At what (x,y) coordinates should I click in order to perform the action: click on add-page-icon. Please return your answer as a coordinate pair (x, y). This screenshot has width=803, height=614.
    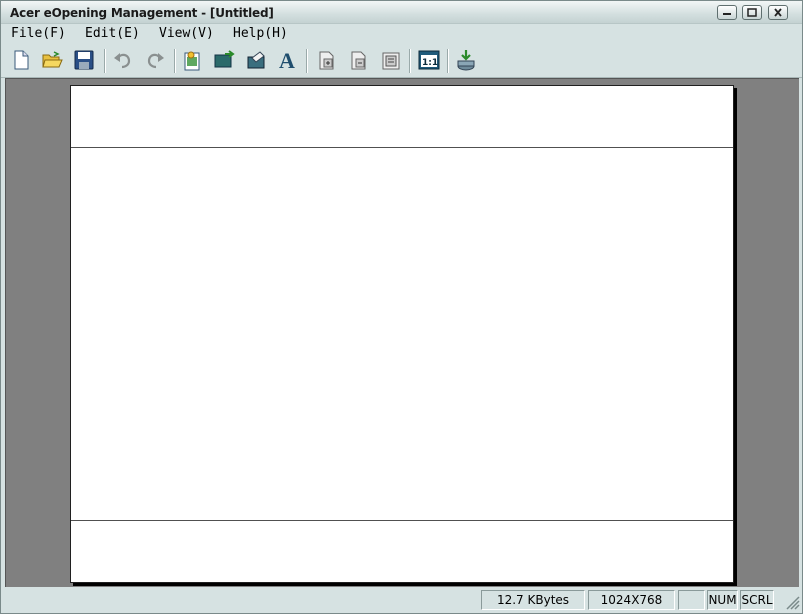
    Looking at the image, I should click on (326, 60).